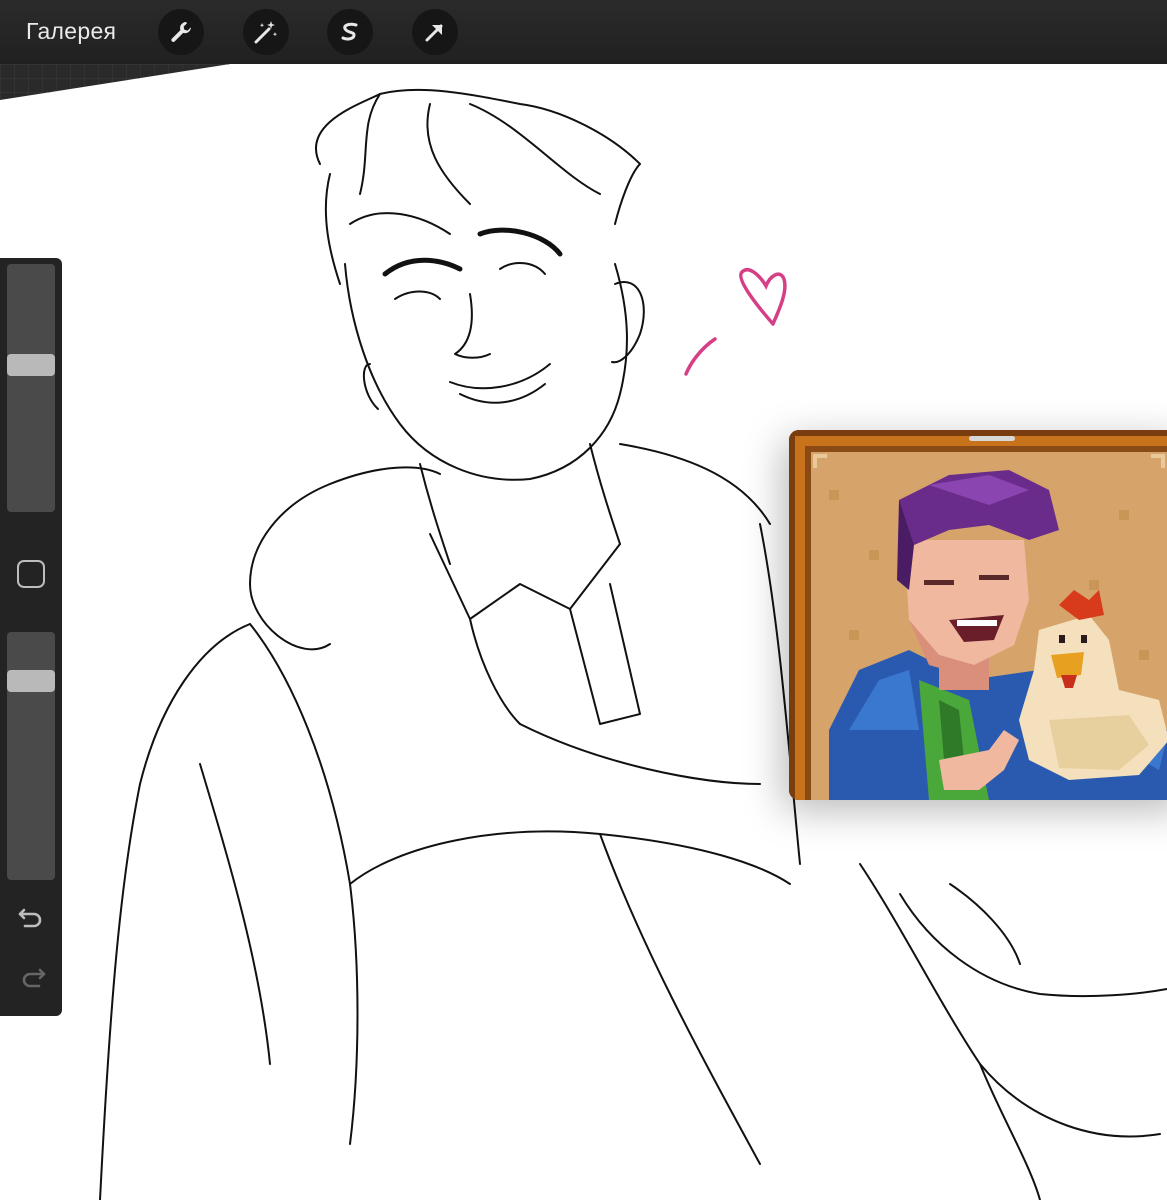  Describe the element at coordinates (31, 681) in the screenshot. I see `opacity-thumb` at that location.